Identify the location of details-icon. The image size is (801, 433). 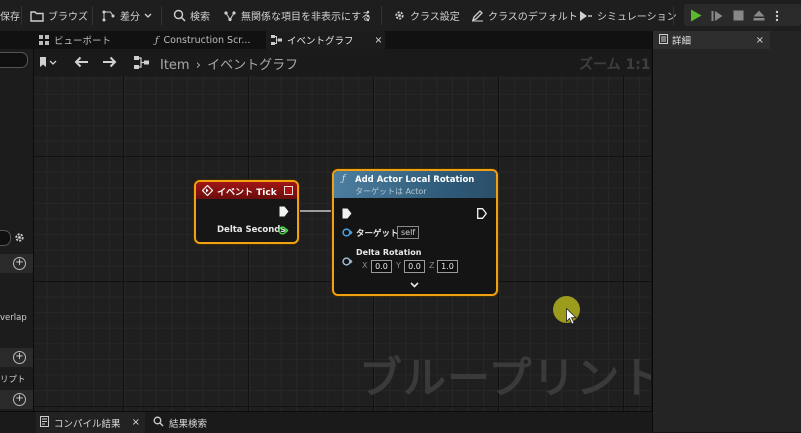
(663, 40).